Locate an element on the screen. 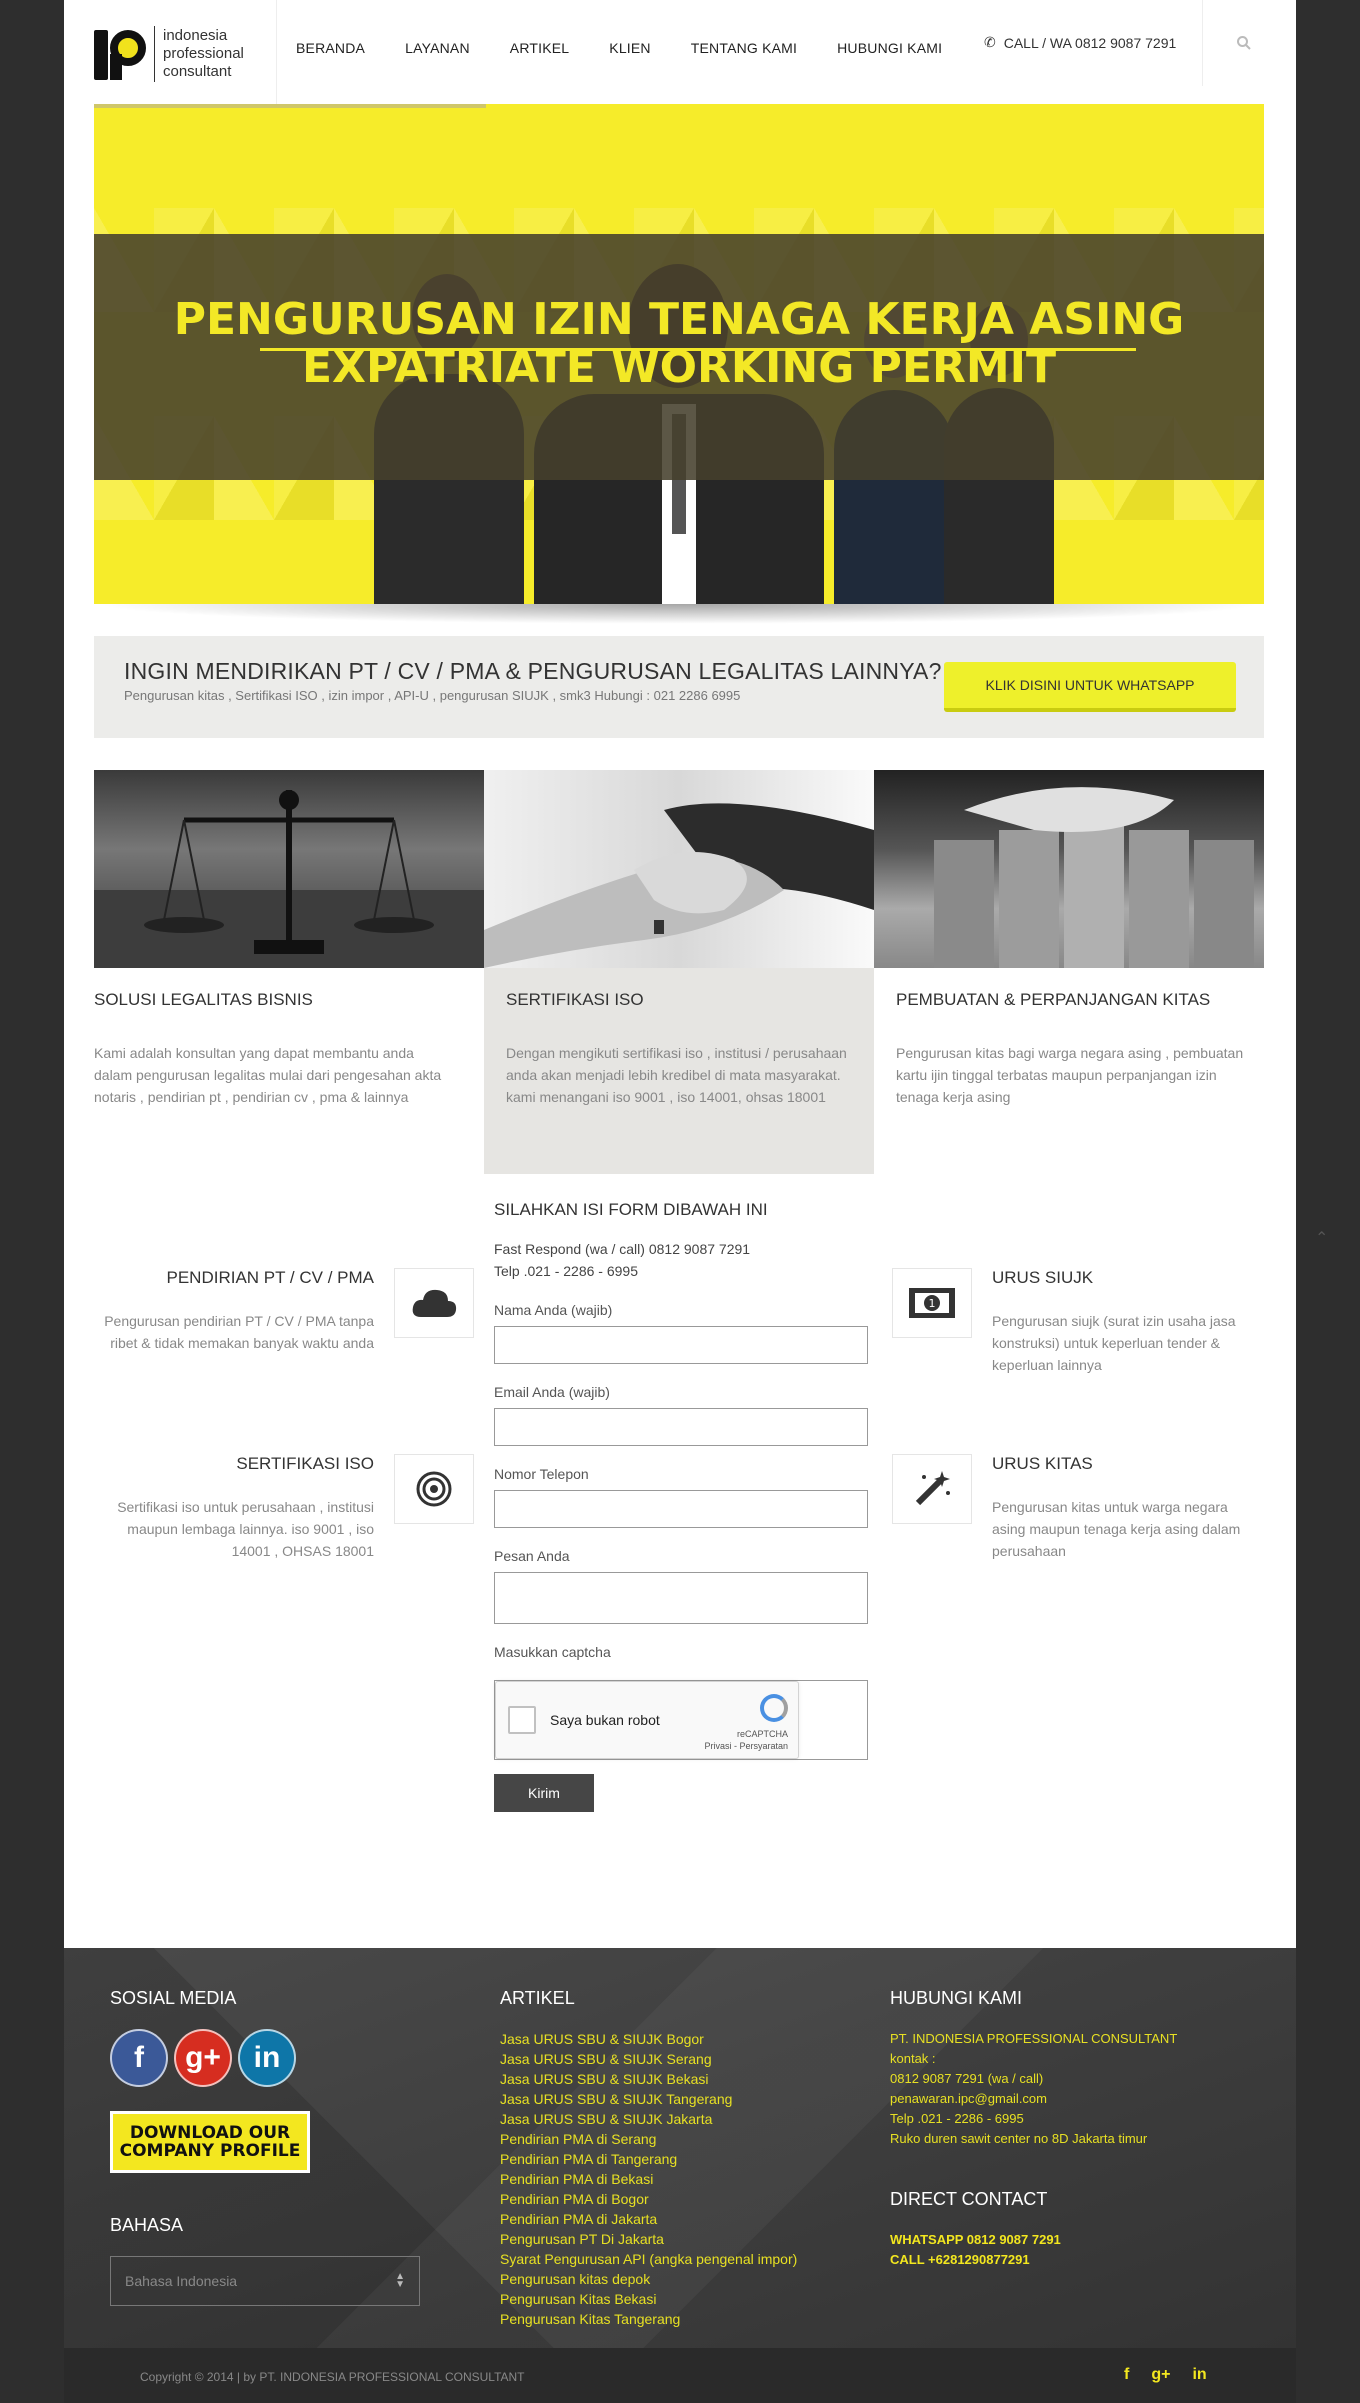 The image size is (1360, 2403). search-button is located at coordinates (1244, 43).